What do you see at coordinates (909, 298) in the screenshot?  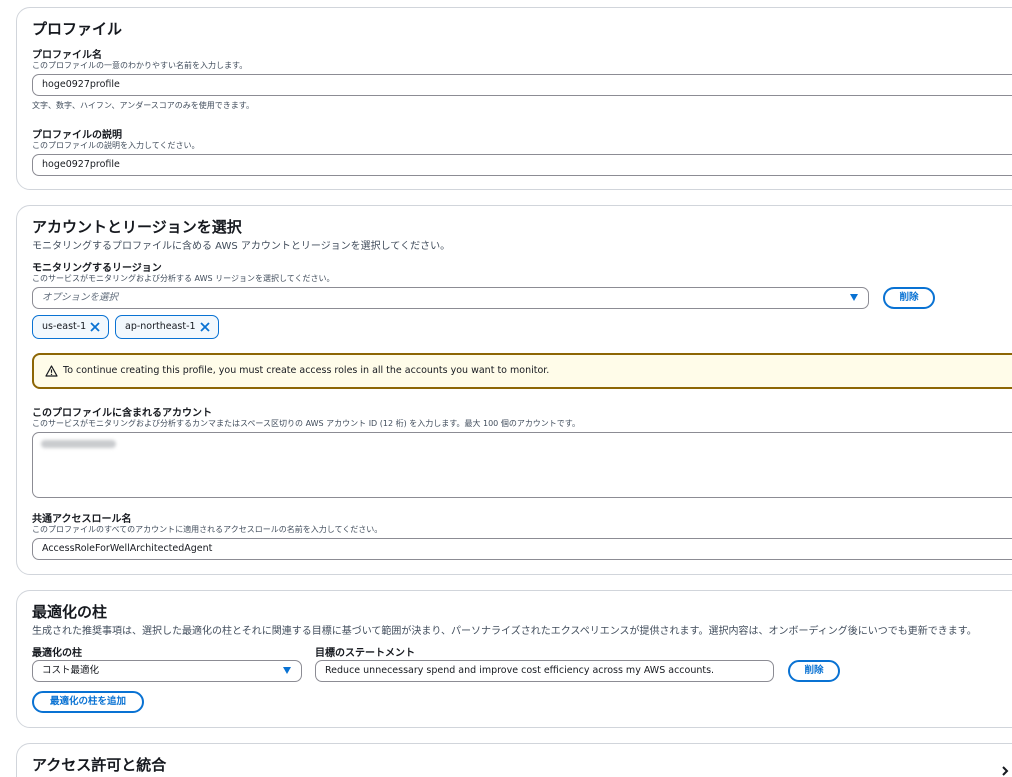 I see `remove-regions-button: 削除` at bounding box center [909, 298].